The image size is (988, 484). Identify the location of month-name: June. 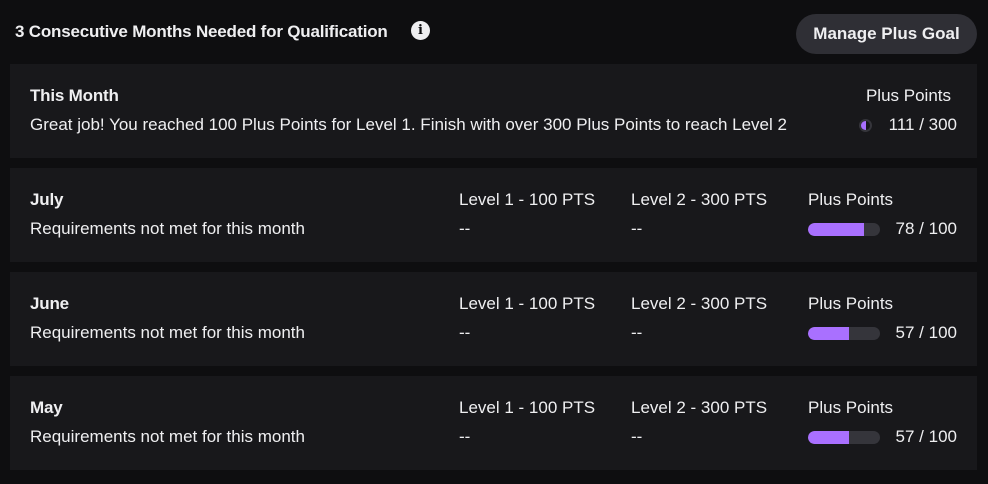
(49, 303).